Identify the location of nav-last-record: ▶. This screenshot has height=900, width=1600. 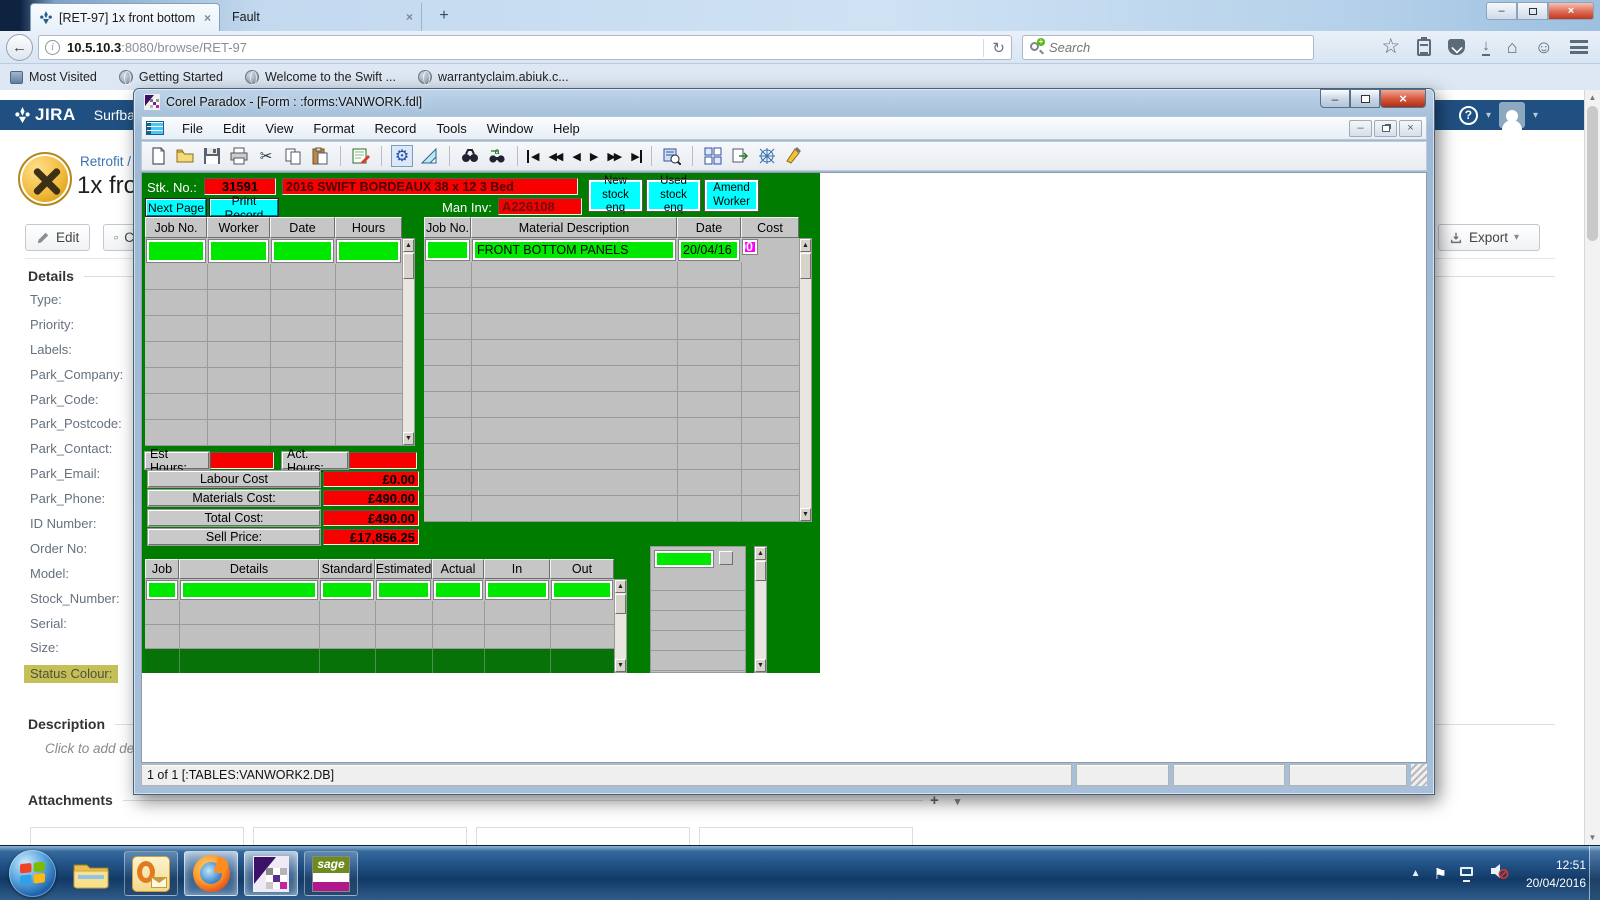
(635, 156).